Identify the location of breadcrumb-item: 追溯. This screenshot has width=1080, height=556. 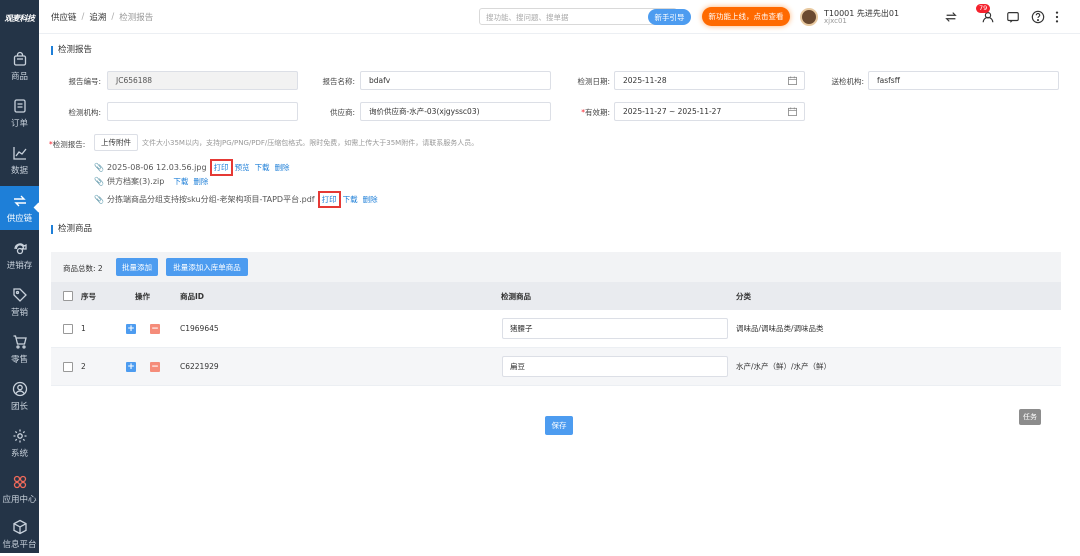
(97, 17).